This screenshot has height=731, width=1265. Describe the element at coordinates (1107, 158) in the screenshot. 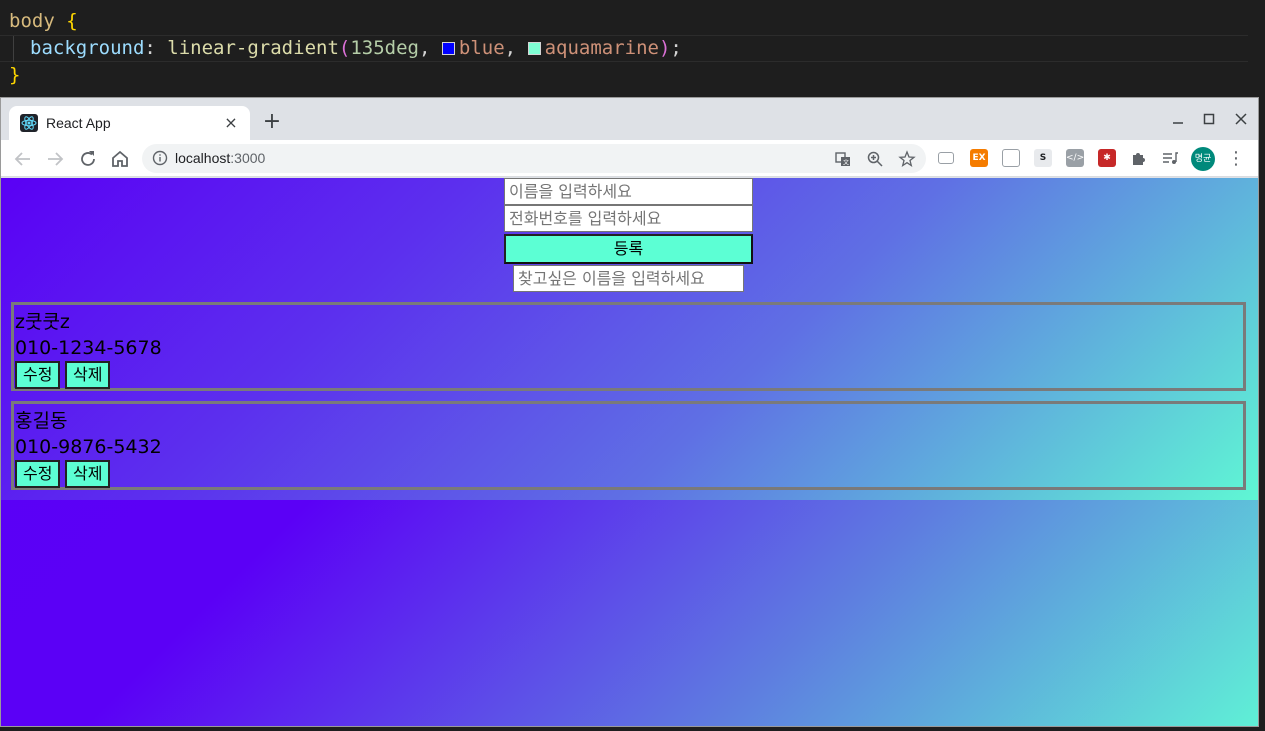

I see `extension-red-icon: ✱` at that location.